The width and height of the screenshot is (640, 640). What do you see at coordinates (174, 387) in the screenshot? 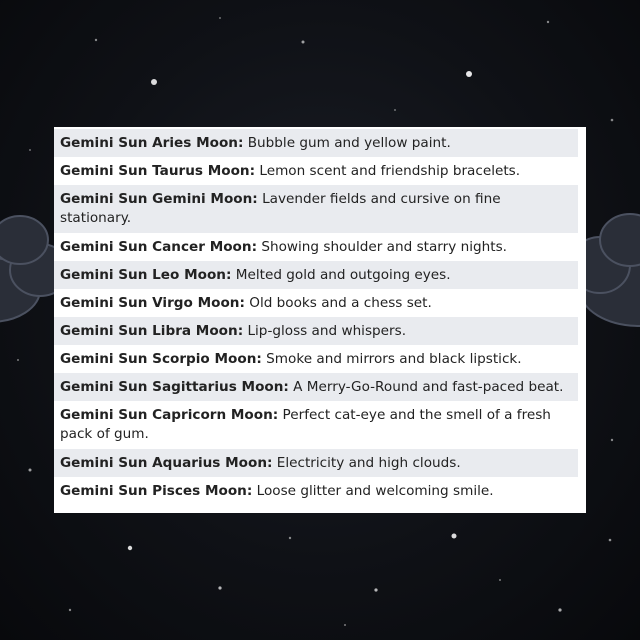
I see `pairing-sign: Gemini Sun Sagittarius Moon:` at bounding box center [174, 387].